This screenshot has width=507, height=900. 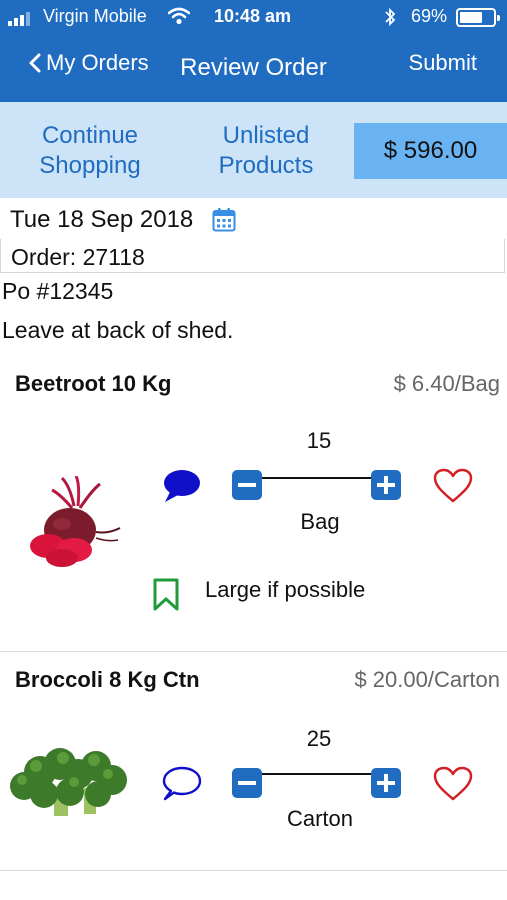 I want to click on carrier-name: Virgin Mobile, so click(x=95, y=16).